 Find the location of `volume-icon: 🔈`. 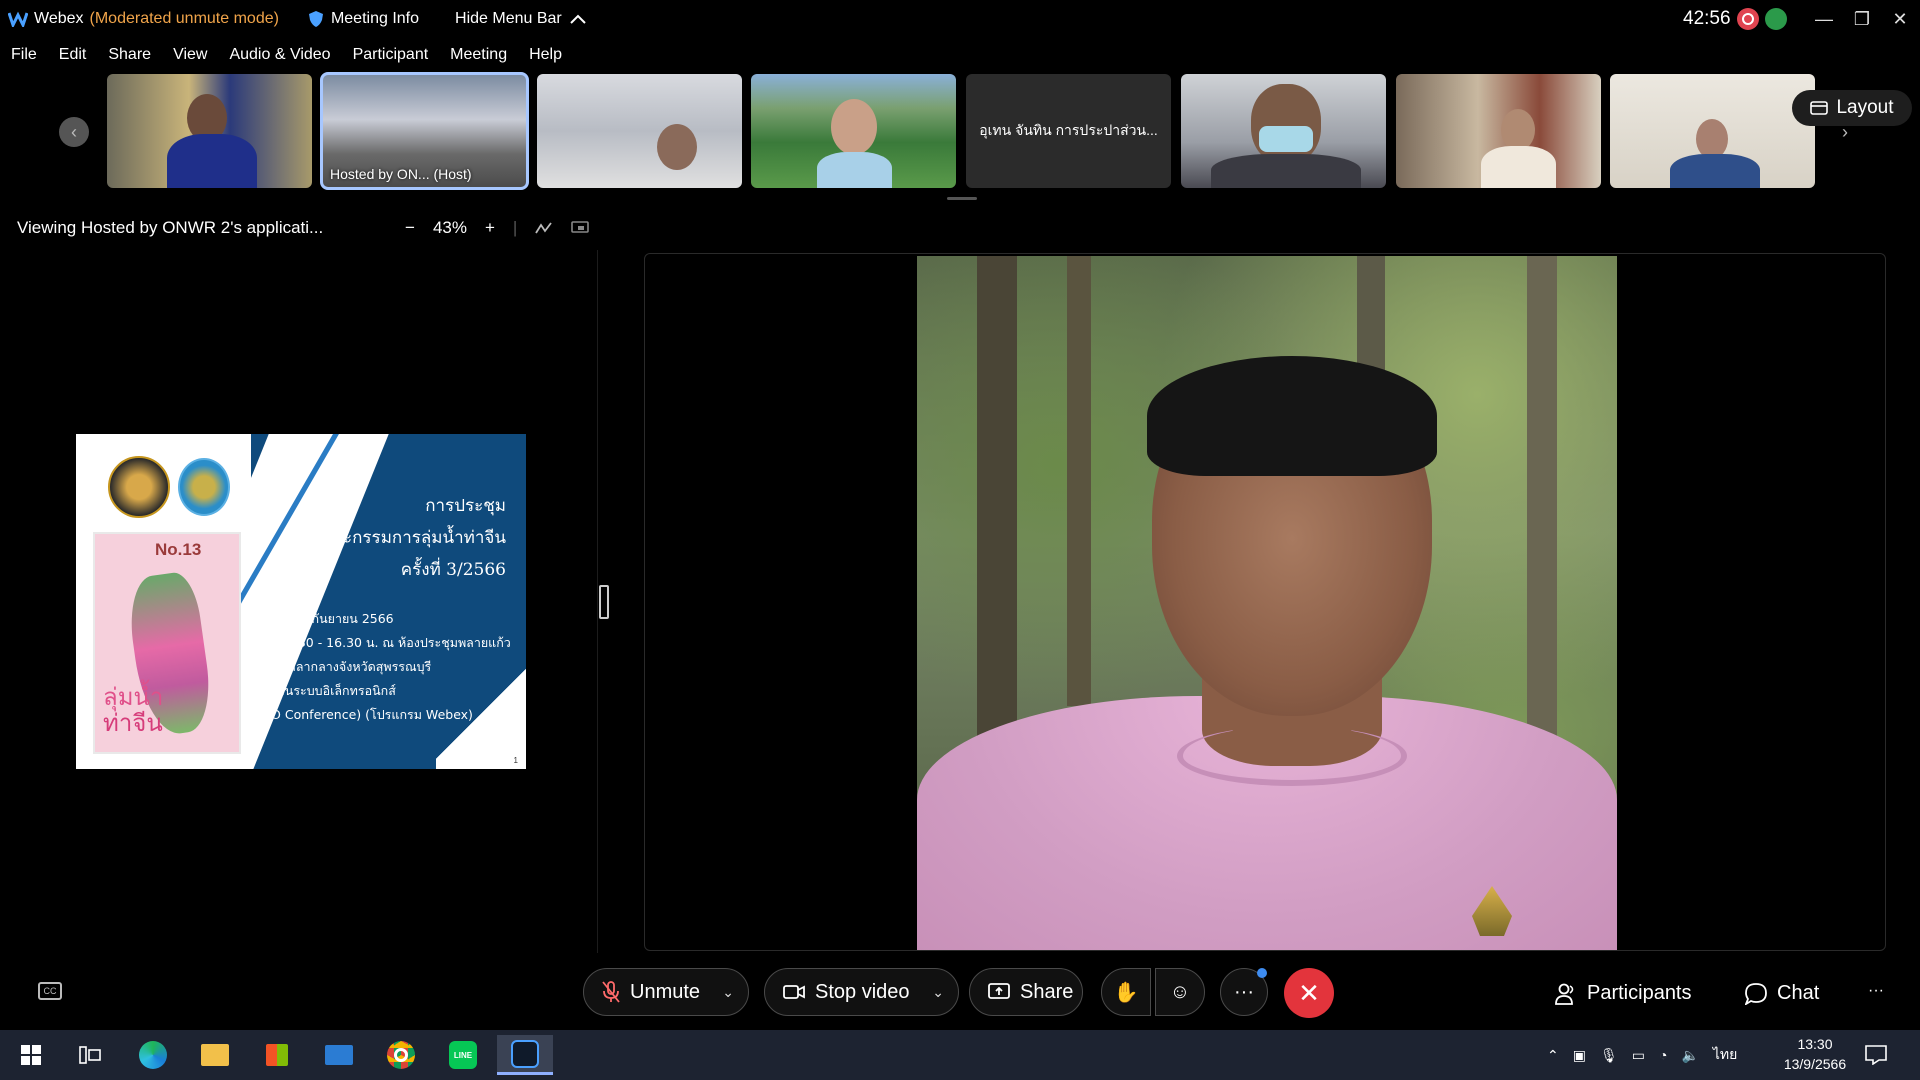

volume-icon: 🔈 is located at coordinates (1689, 1055).